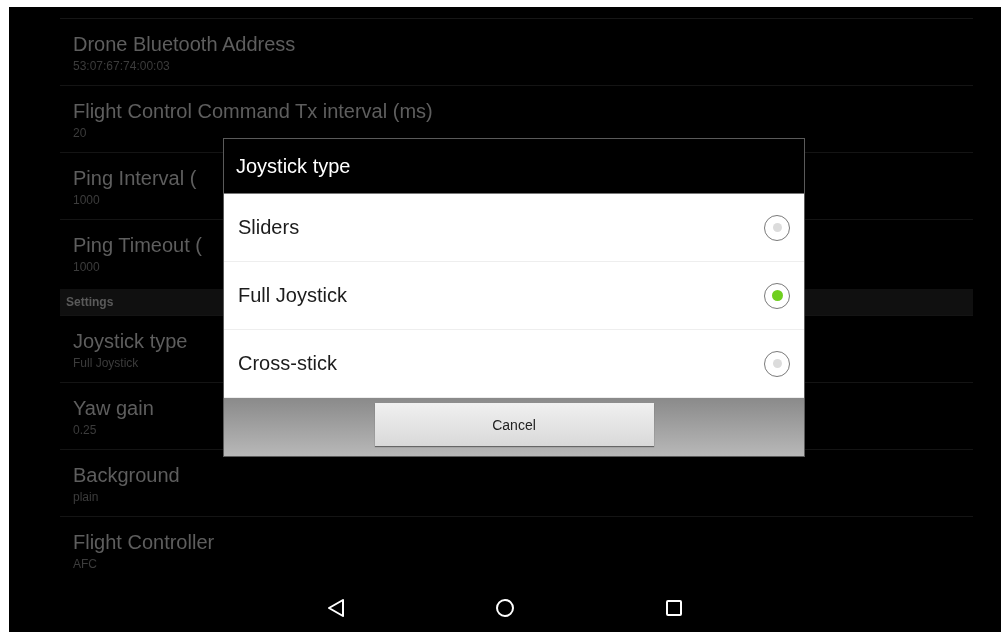 This screenshot has width=1001, height=632. What do you see at coordinates (121, 66) in the screenshot?
I see `preference-summary: 53:07:67:74:00:03` at bounding box center [121, 66].